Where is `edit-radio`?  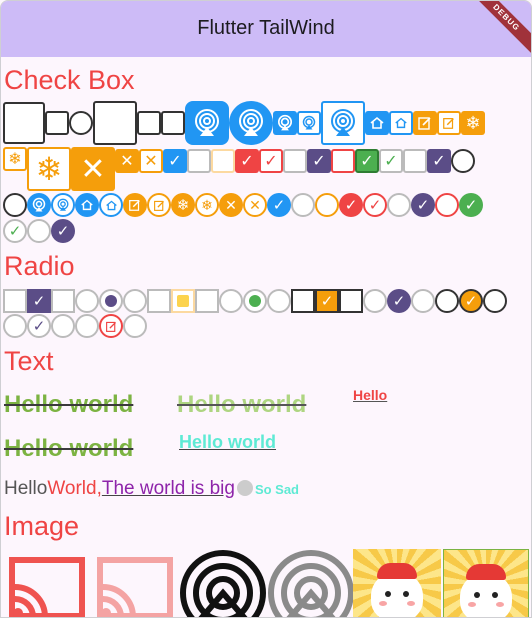
edit-radio is located at coordinates (111, 326).